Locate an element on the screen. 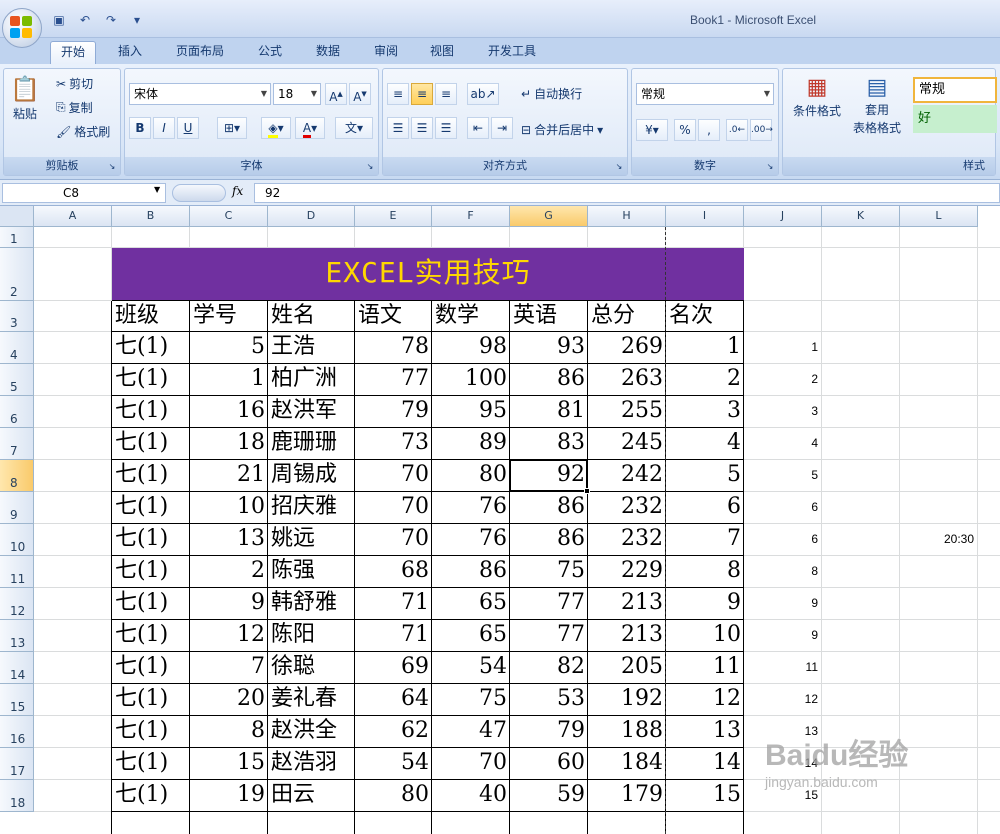 The image size is (1000, 834). increase-decimal-button: .0← is located at coordinates (737, 130).